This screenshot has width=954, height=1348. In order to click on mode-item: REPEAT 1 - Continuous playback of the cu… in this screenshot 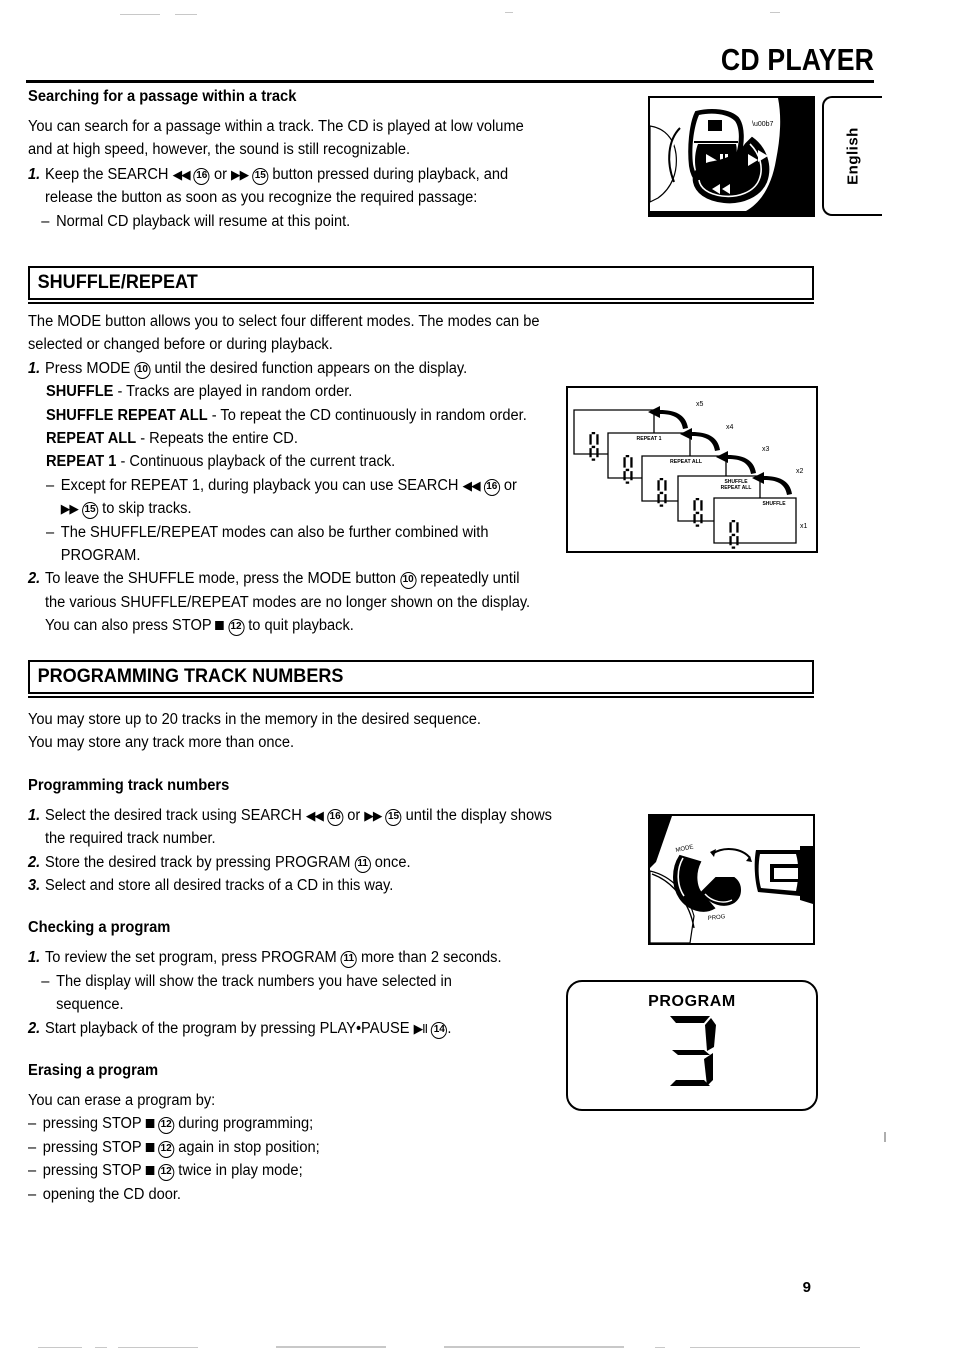, I will do `click(303, 461)`.